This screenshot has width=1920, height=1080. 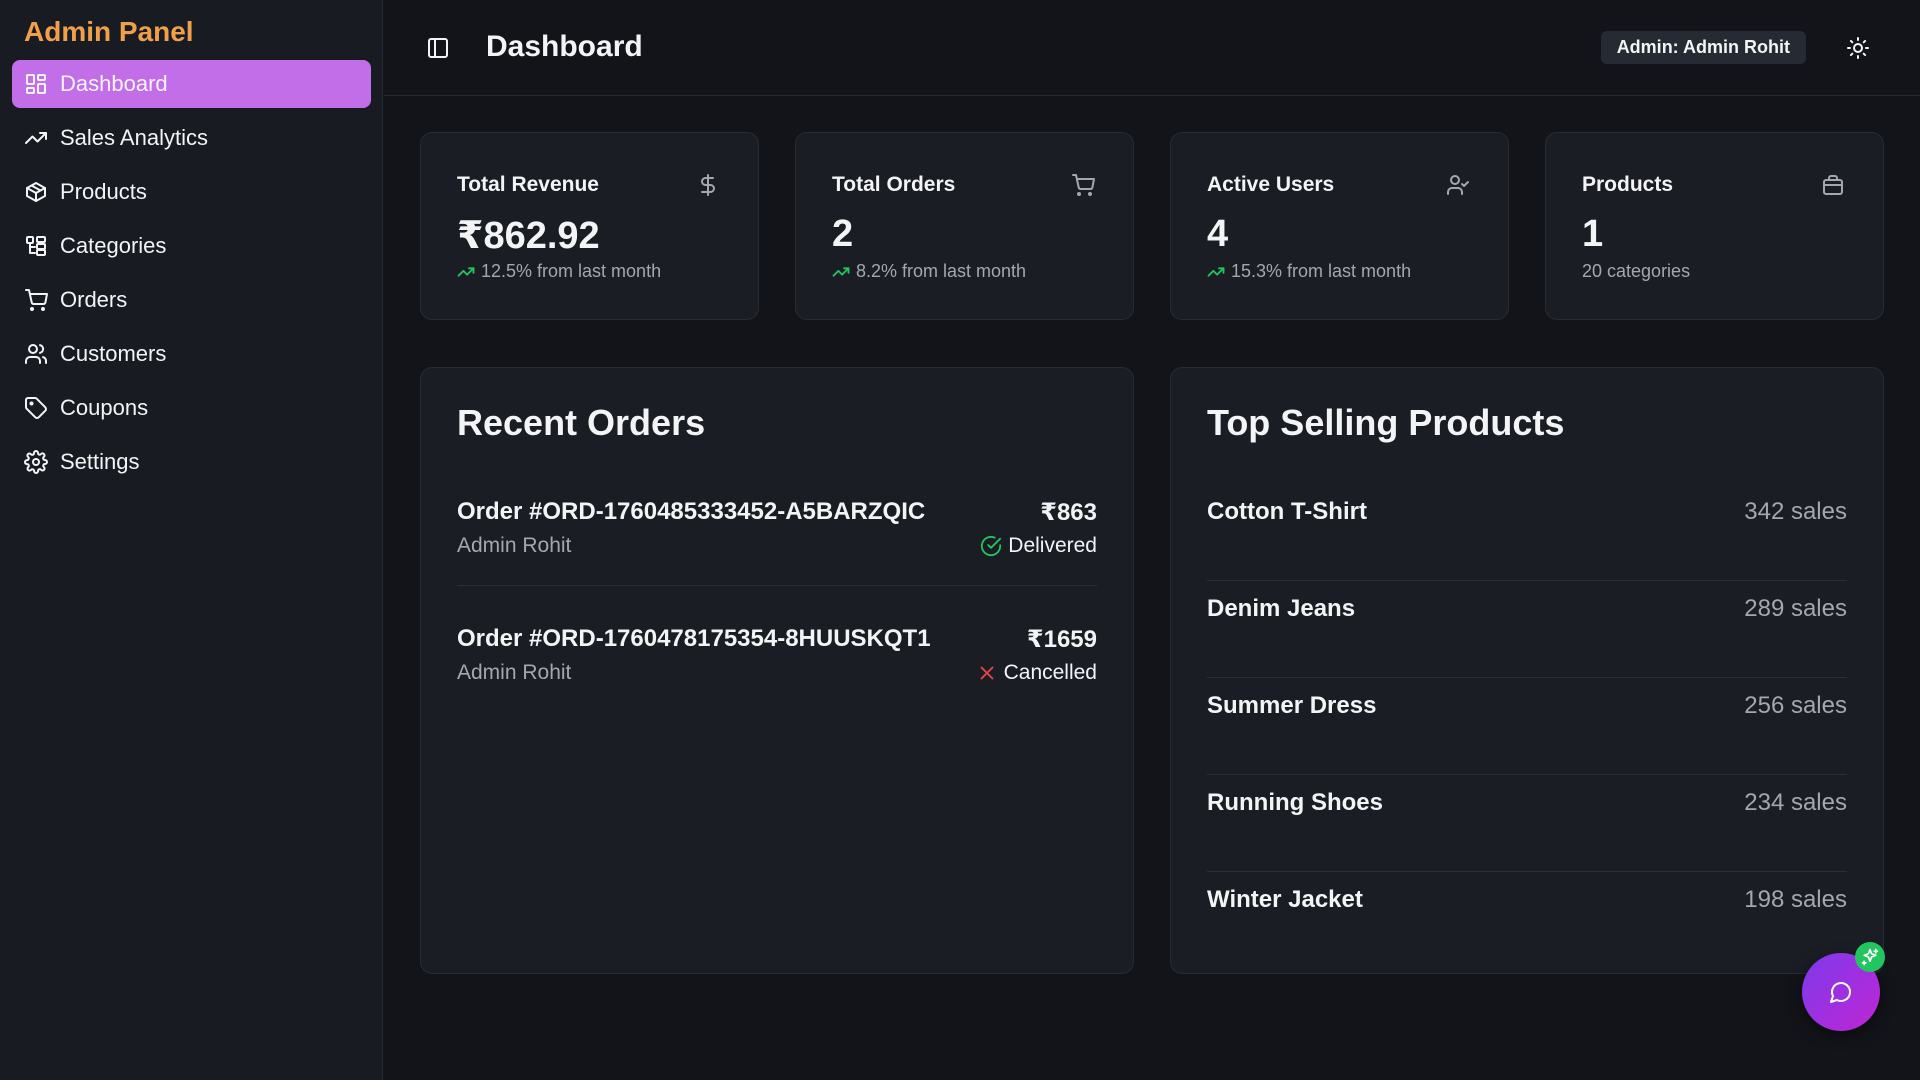 What do you see at coordinates (191, 300) in the screenshot?
I see `sidebar-item-orders: Orders` at bounding box center [191, 300].